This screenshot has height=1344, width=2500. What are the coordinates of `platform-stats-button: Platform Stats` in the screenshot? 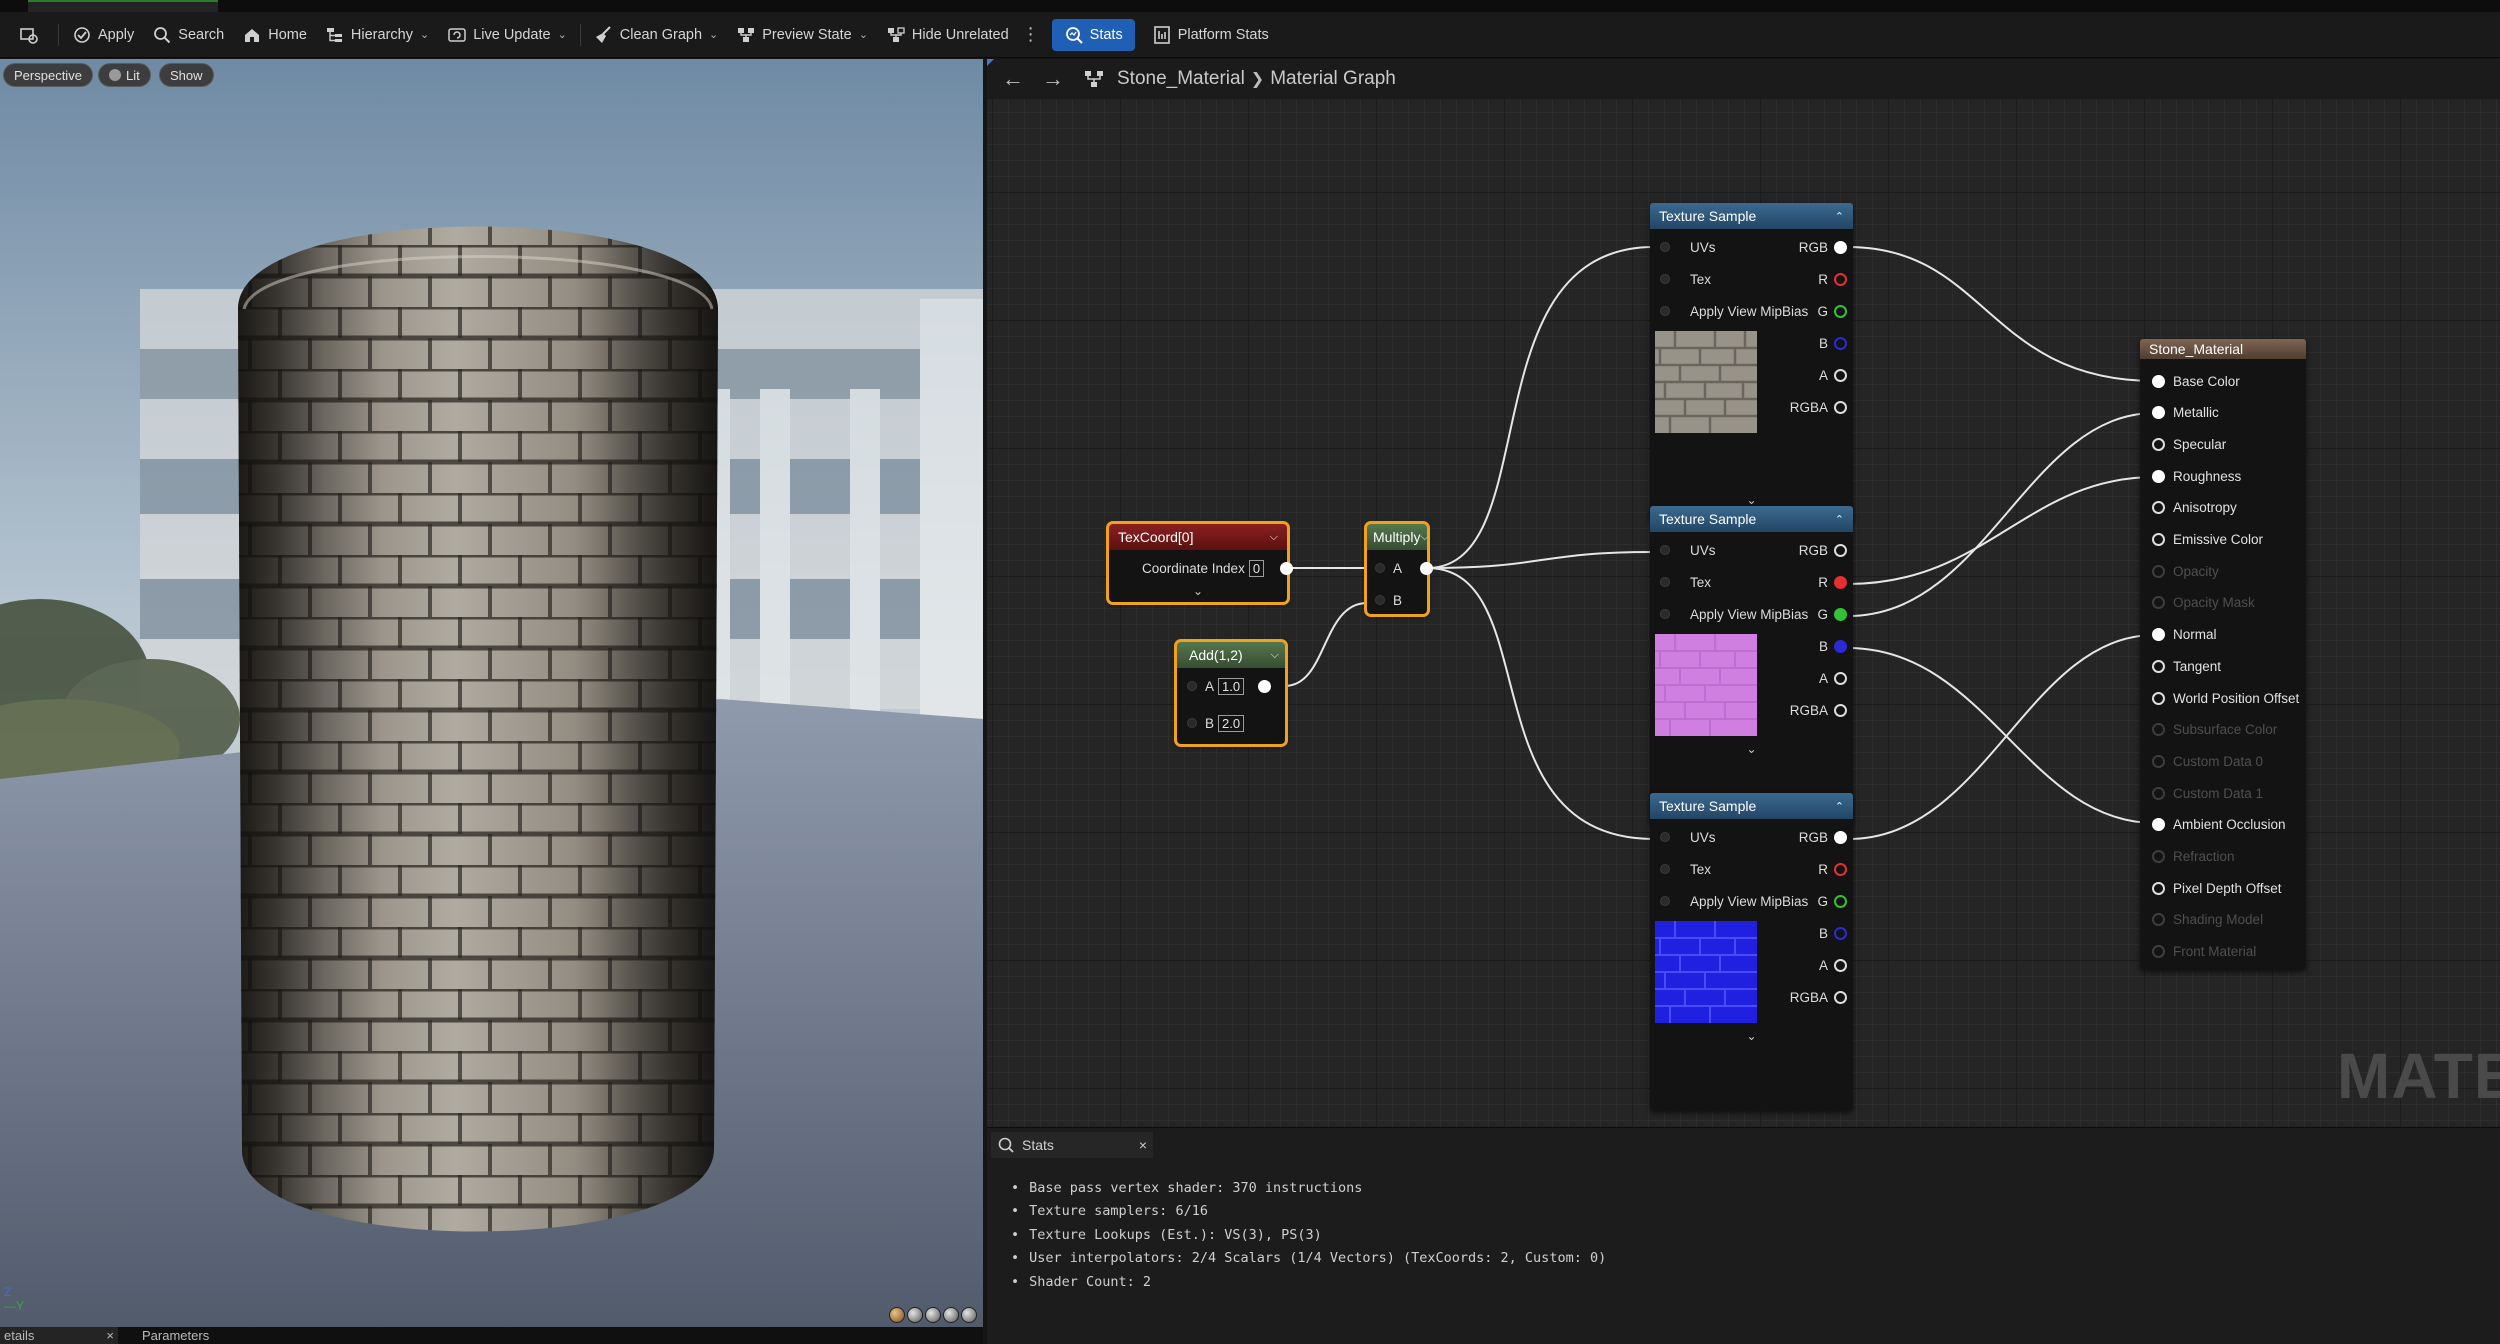 It's located at (1210, 35).